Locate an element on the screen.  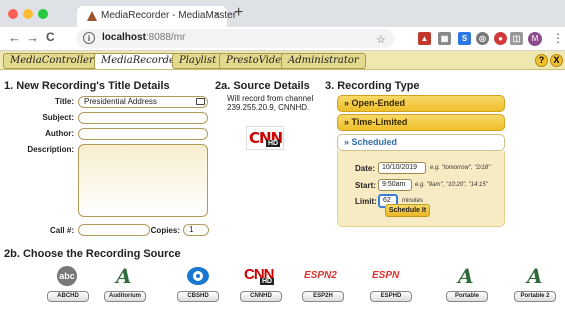
espn-logo-icon: ESPN is located at coordinates (389, 276).